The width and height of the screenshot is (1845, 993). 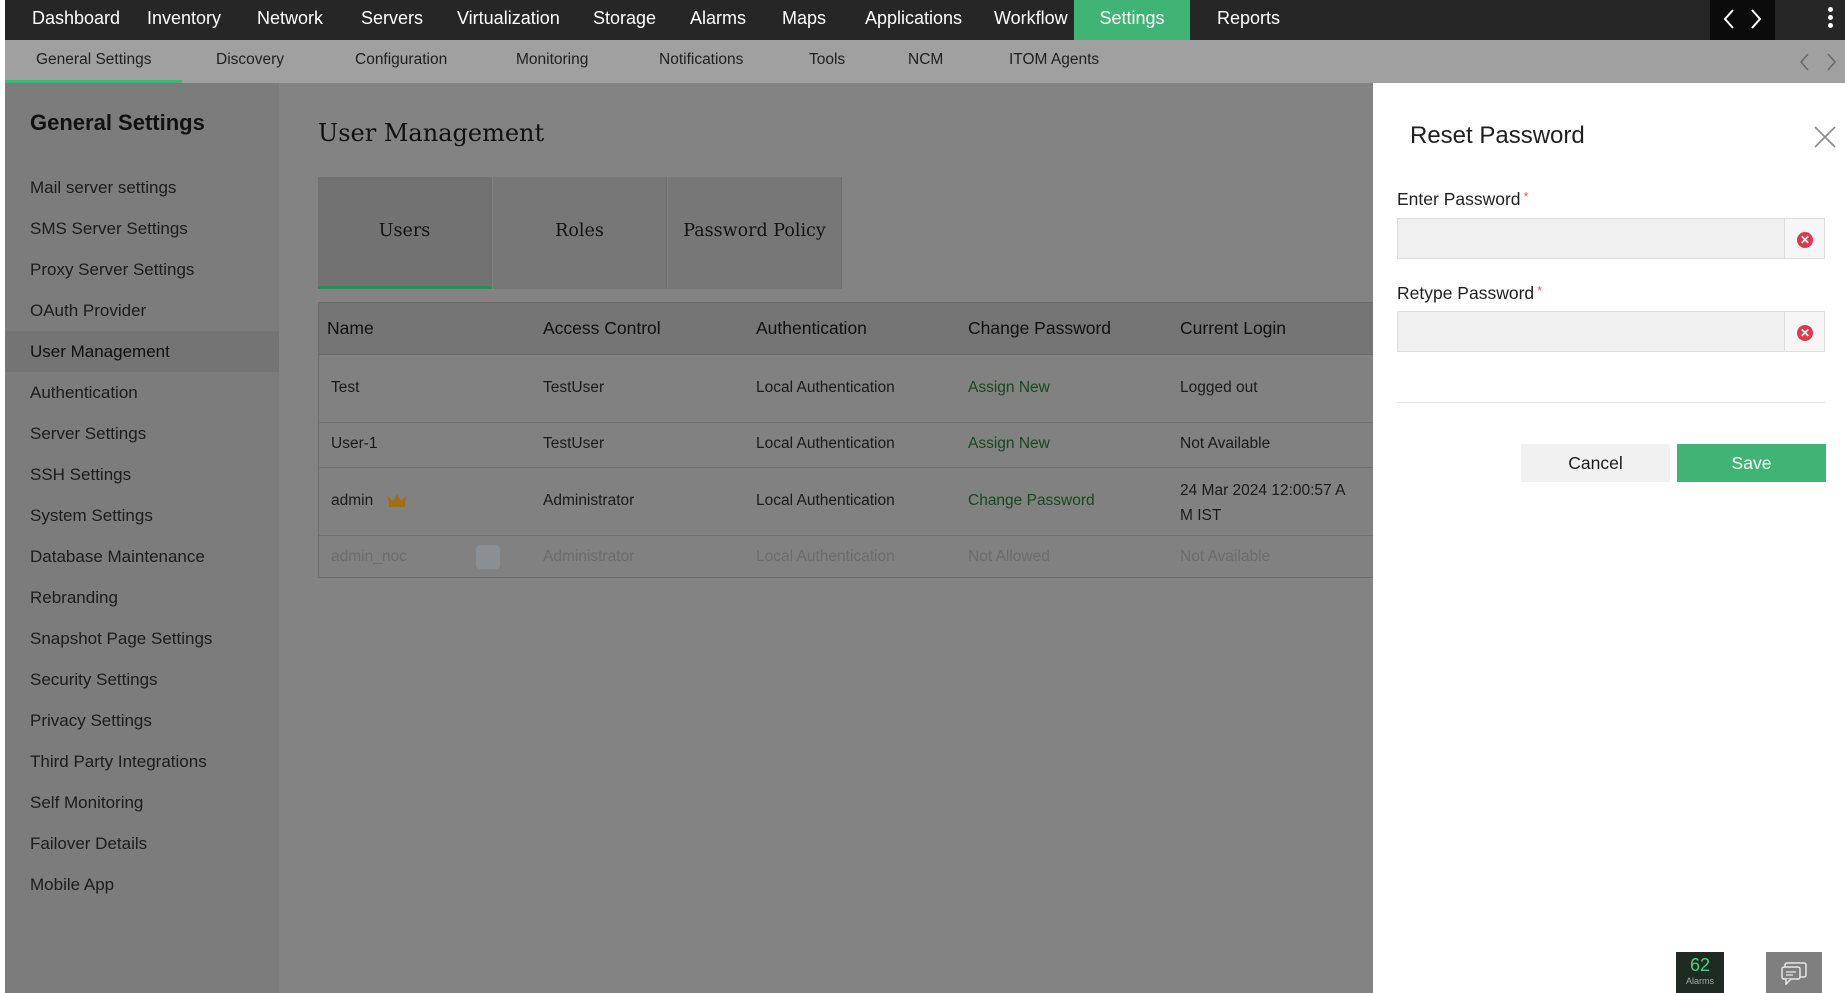 I want to click on enter-password-input, so click(x=1591, y=238).